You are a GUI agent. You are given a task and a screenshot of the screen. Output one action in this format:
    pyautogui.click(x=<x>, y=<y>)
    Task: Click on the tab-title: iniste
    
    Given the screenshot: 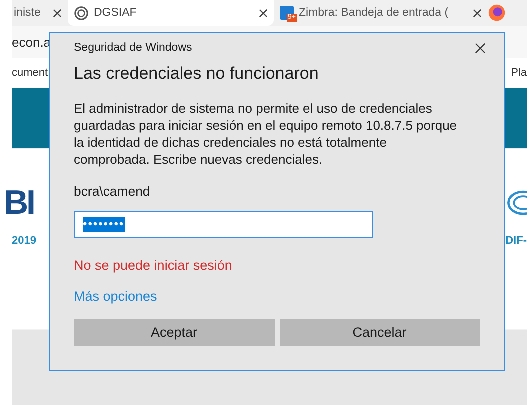 What is the action you would take?
    pyautogui.click(x=28, y=13)
    